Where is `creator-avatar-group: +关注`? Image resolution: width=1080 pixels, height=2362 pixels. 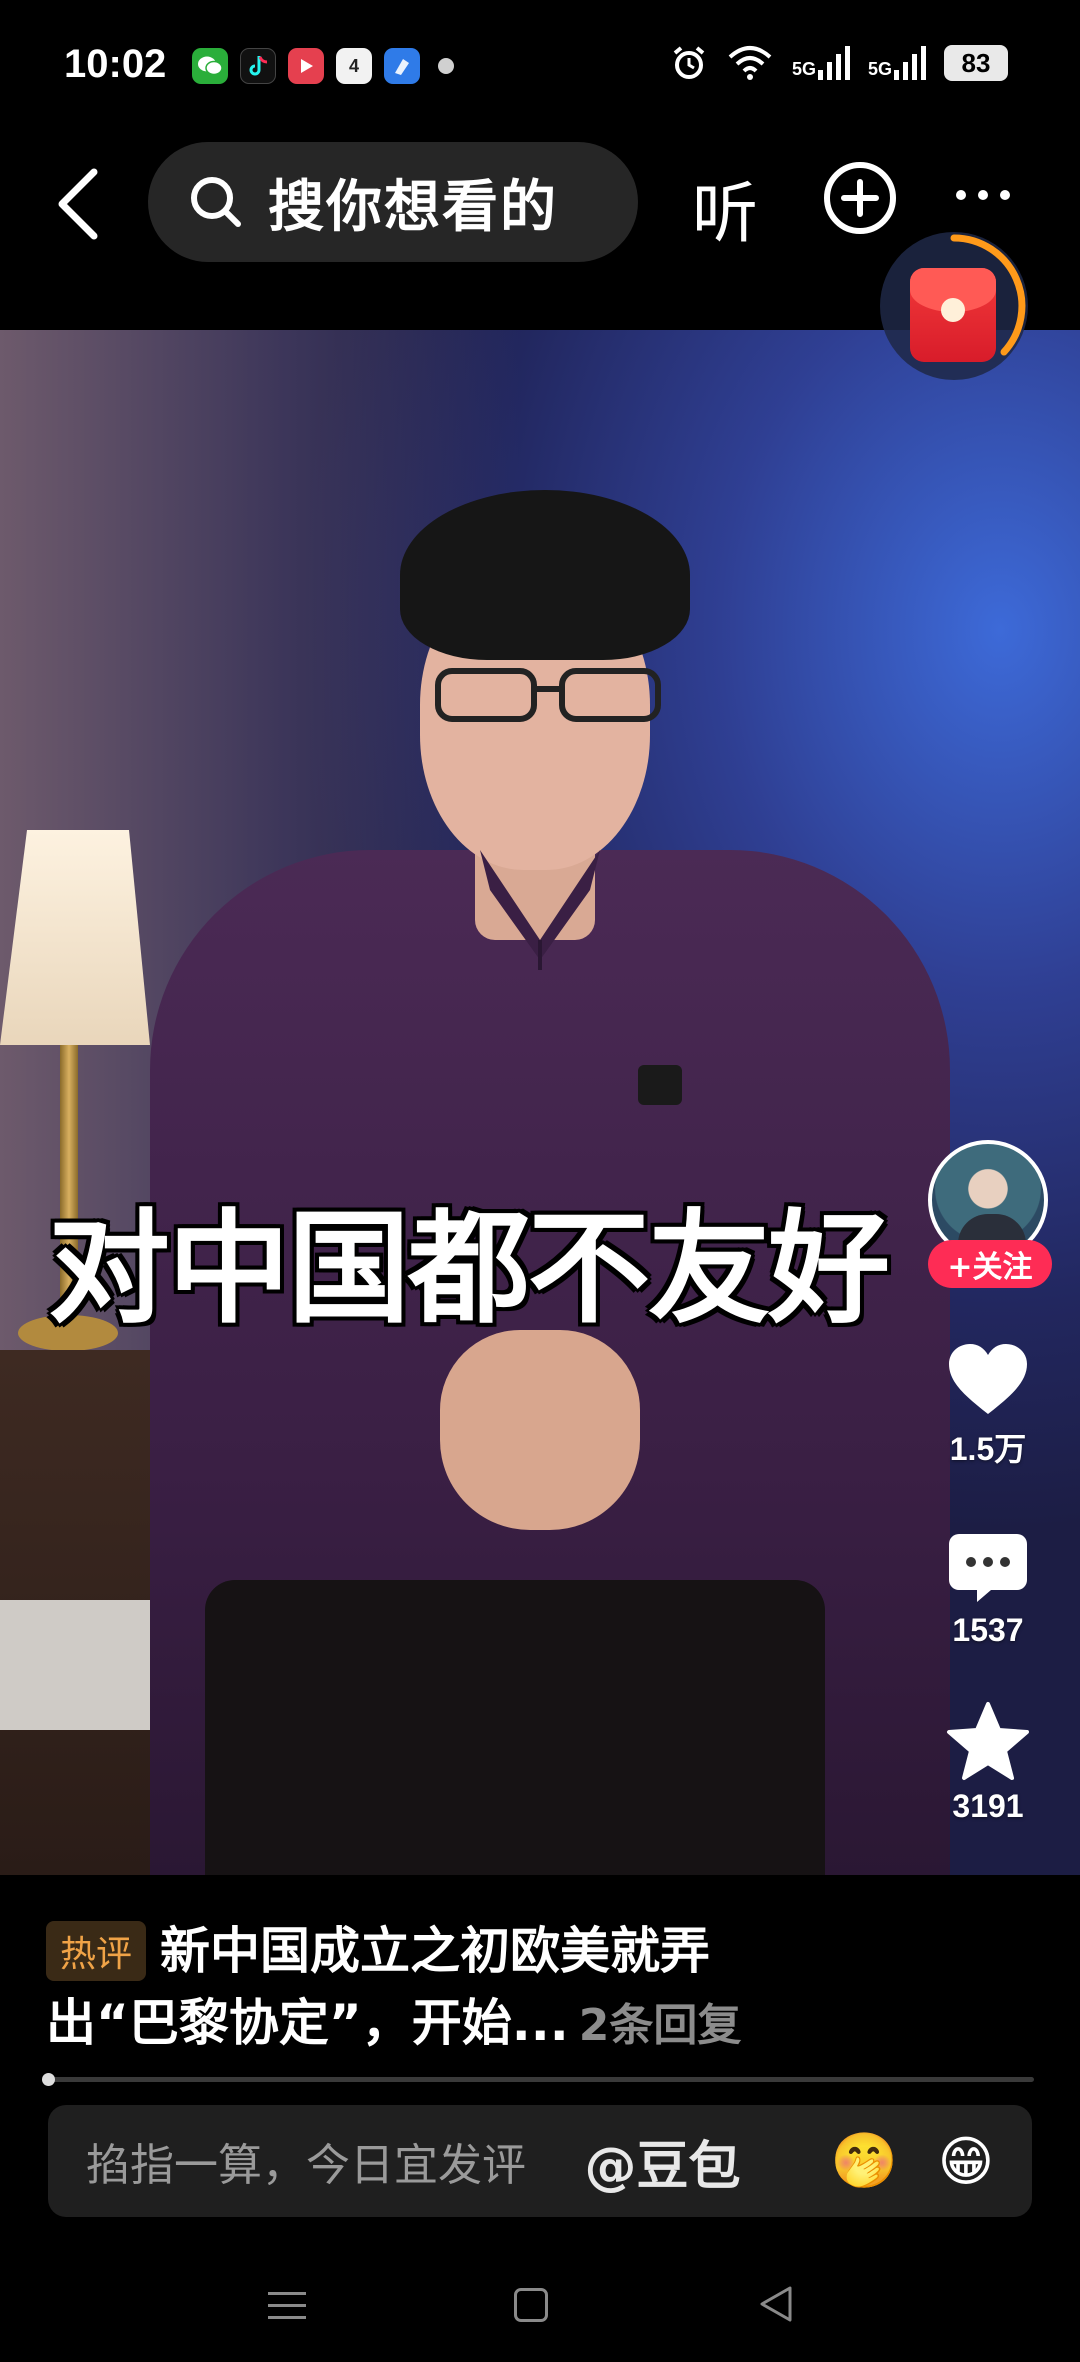 creator-avatar-group: +关注 is located at coordinates (990, 1215).